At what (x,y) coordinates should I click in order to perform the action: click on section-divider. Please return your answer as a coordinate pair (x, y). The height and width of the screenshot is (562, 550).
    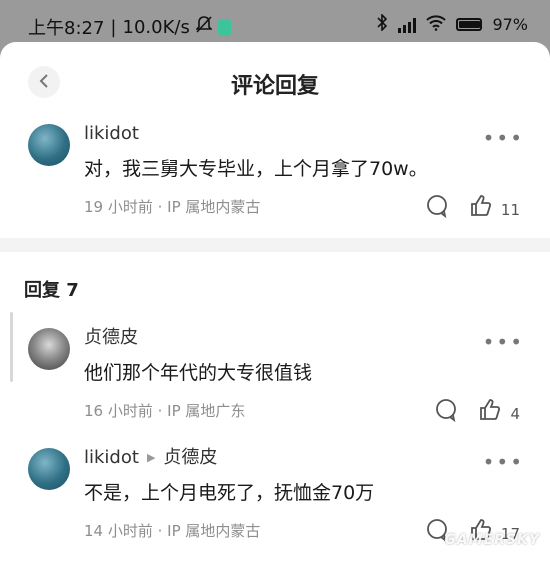
    Looking at the image, I should click on (275, 245).